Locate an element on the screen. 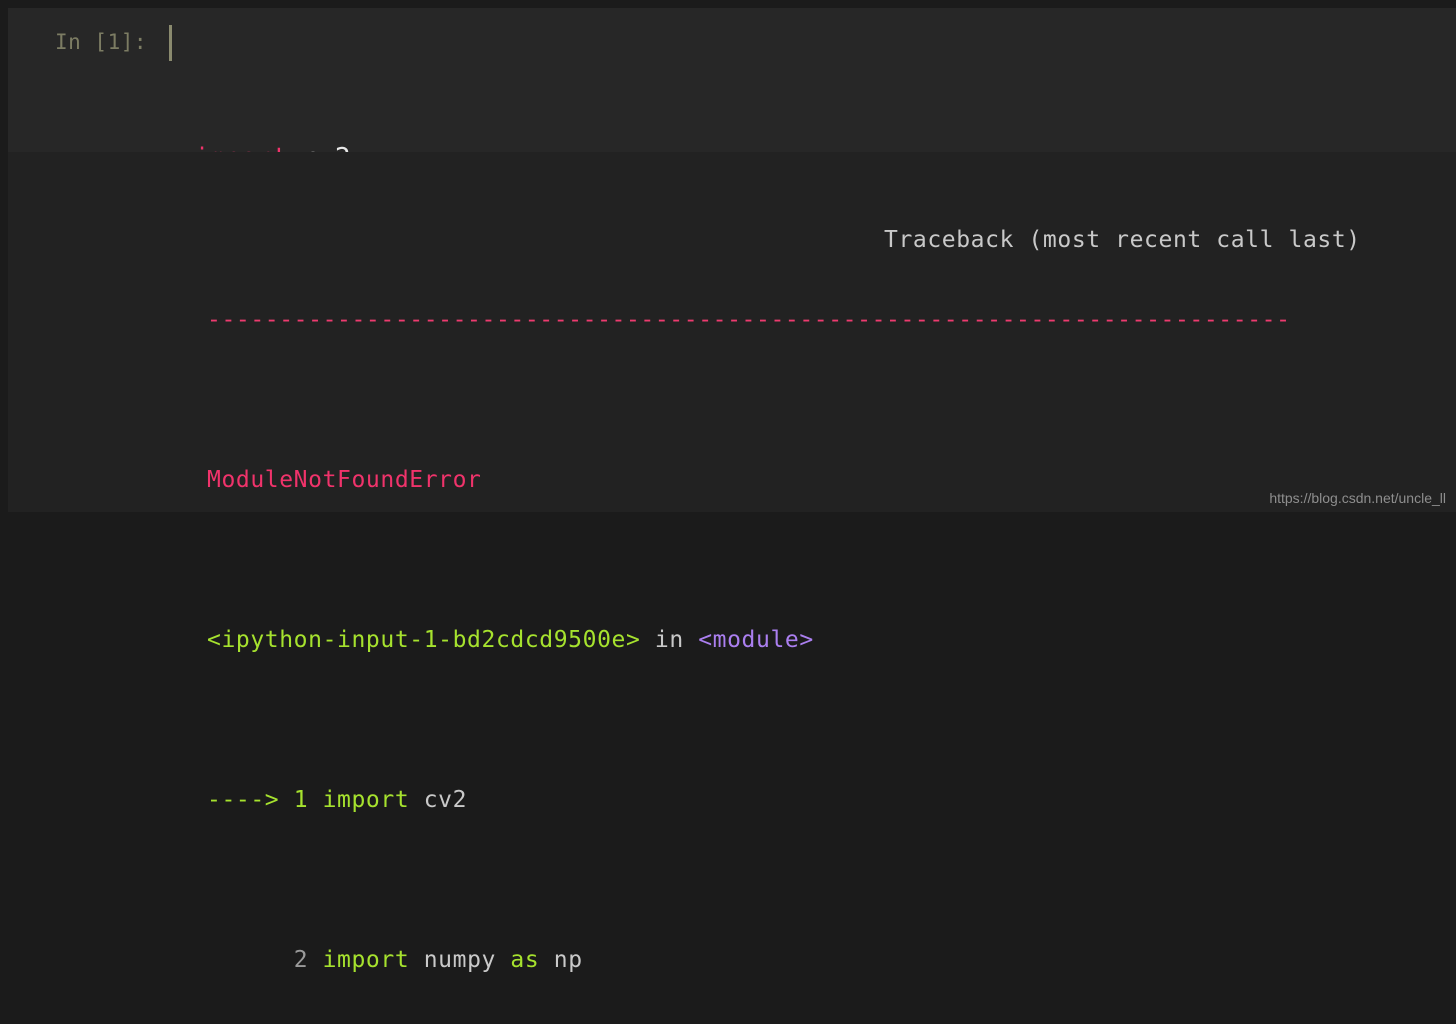  text-cursor is located at coordinates (170, 43).